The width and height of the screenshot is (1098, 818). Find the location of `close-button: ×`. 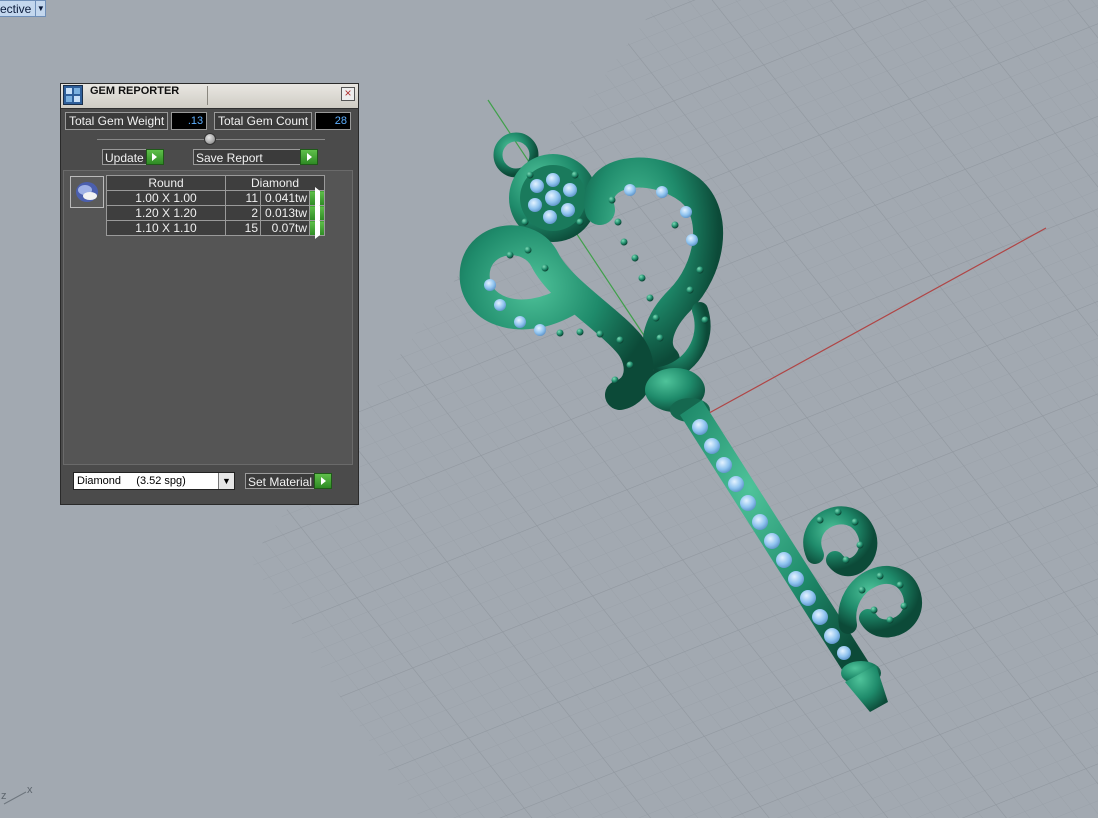

close-button: × is located at coordinates (348, 94).